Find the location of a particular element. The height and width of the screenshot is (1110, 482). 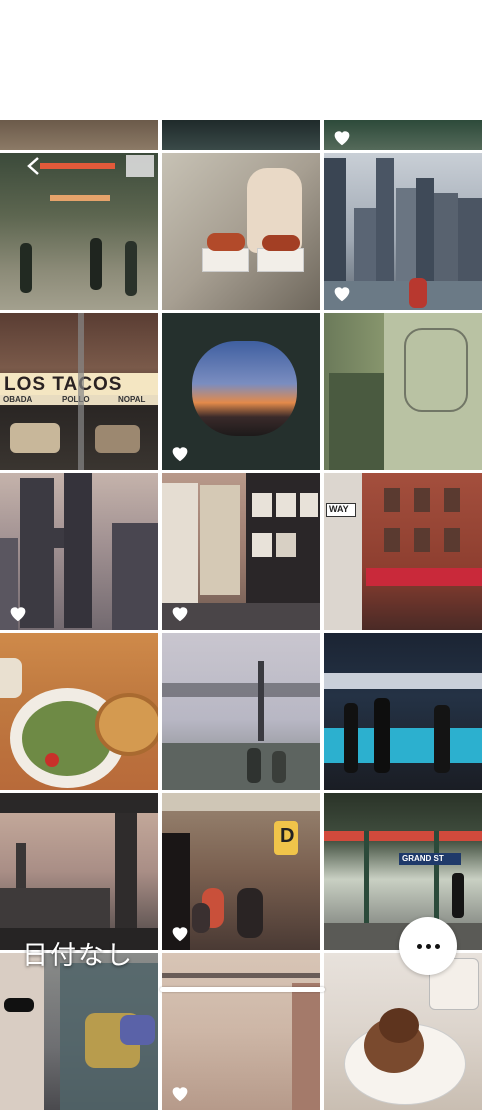

album-label: 日付なし is located at coordinates (78, 956).